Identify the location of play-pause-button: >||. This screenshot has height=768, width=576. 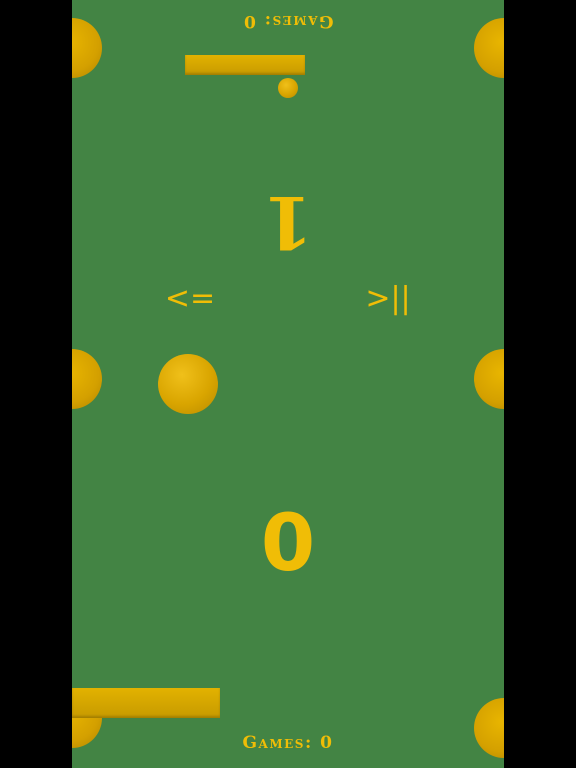
(388, 299).